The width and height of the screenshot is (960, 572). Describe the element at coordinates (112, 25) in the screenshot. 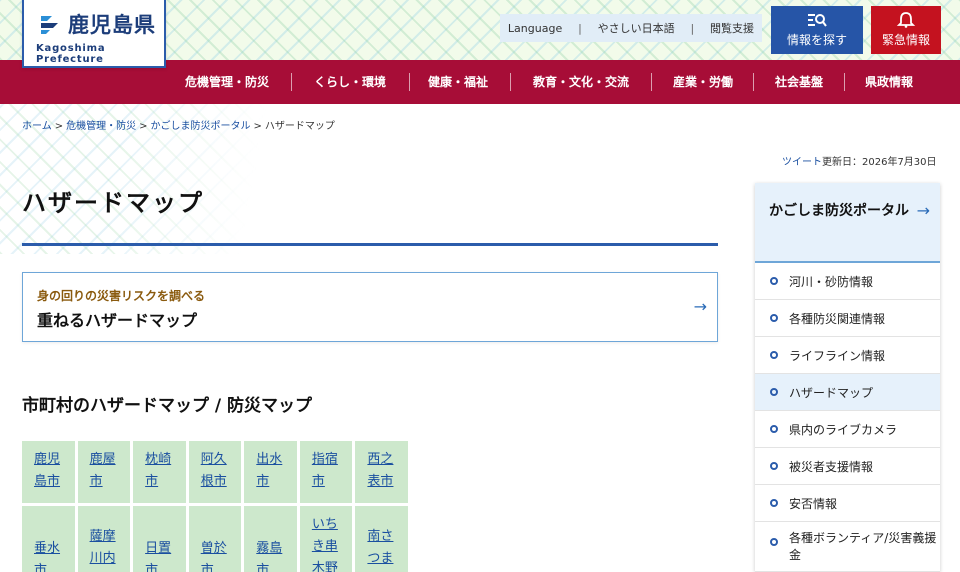

I see `logo-title: 鹿児島県` at that location.